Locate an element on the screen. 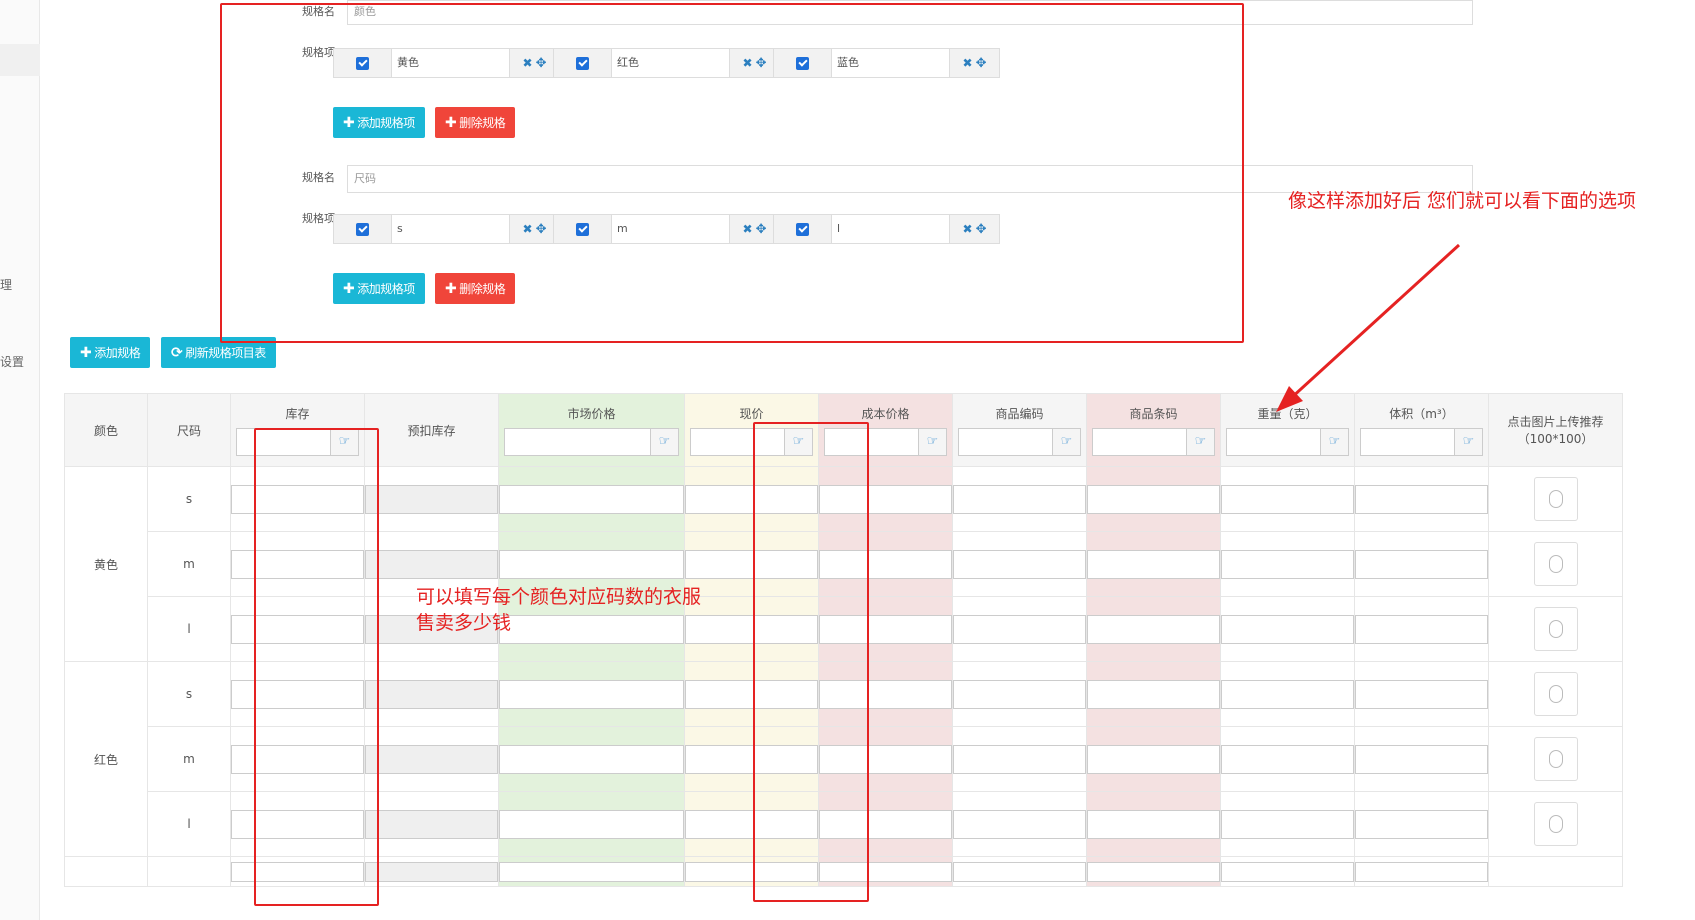 Image resolution: width=1695 pixels, height=920 pixels. annotation-arrow is located at coordinates (1368, 327).